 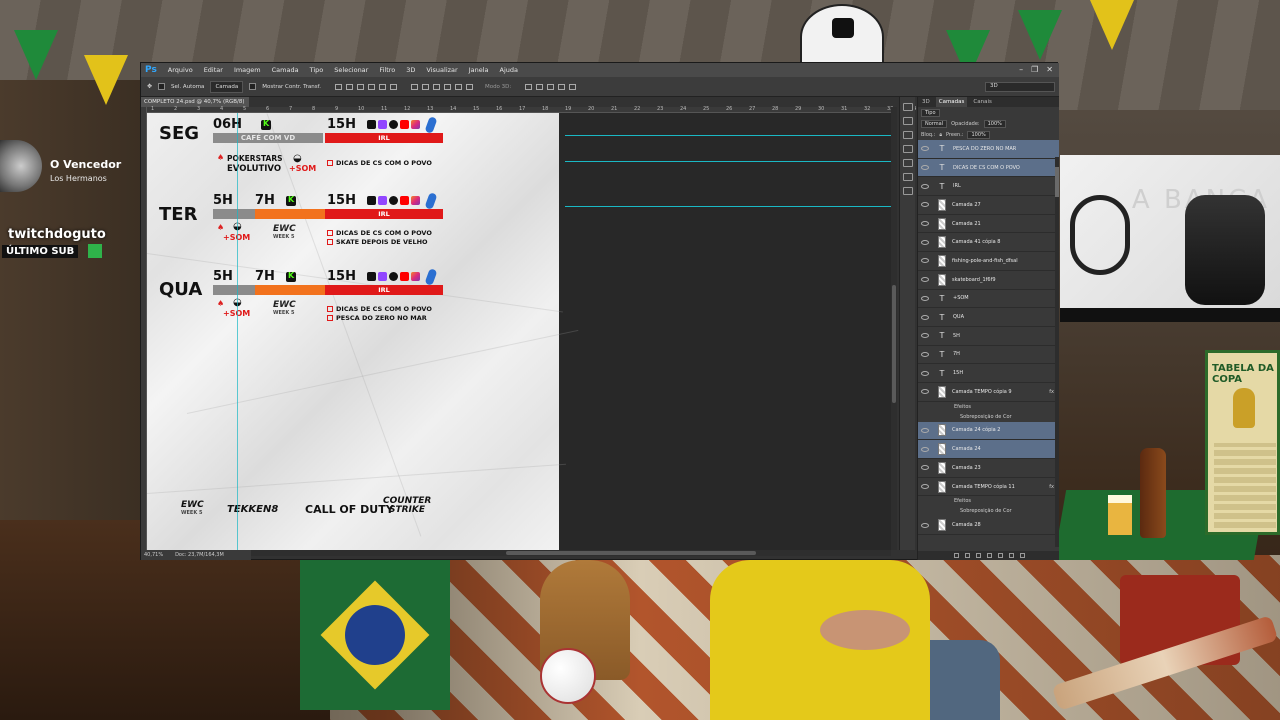 What do you see at coordinates (982, 102) in the screenshot?
I see `tab-channels: Canais` at bounding box center [982, 102].